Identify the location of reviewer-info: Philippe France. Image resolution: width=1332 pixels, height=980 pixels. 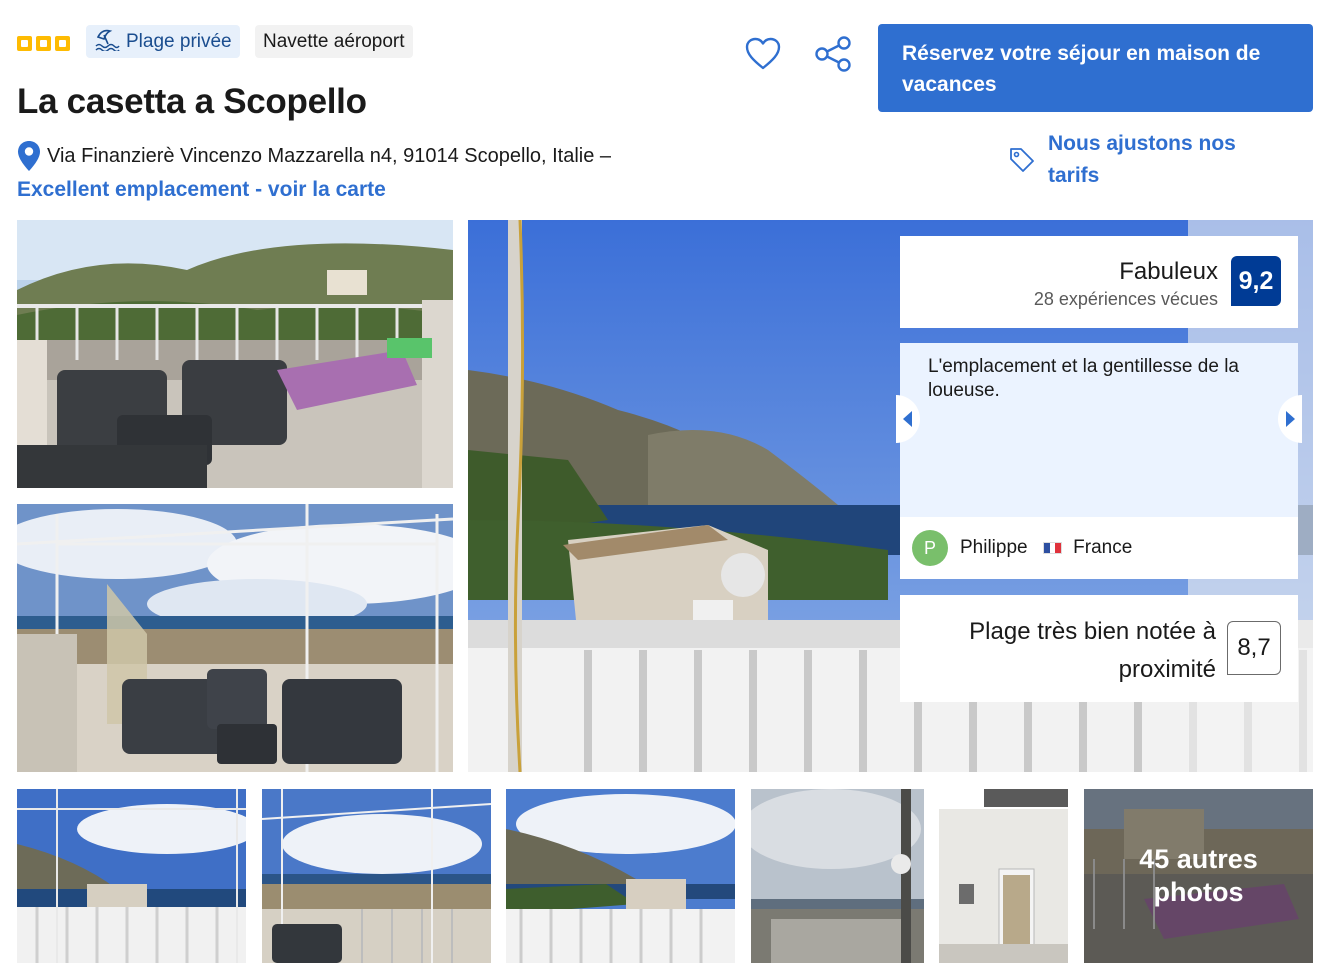
(1046, 548).